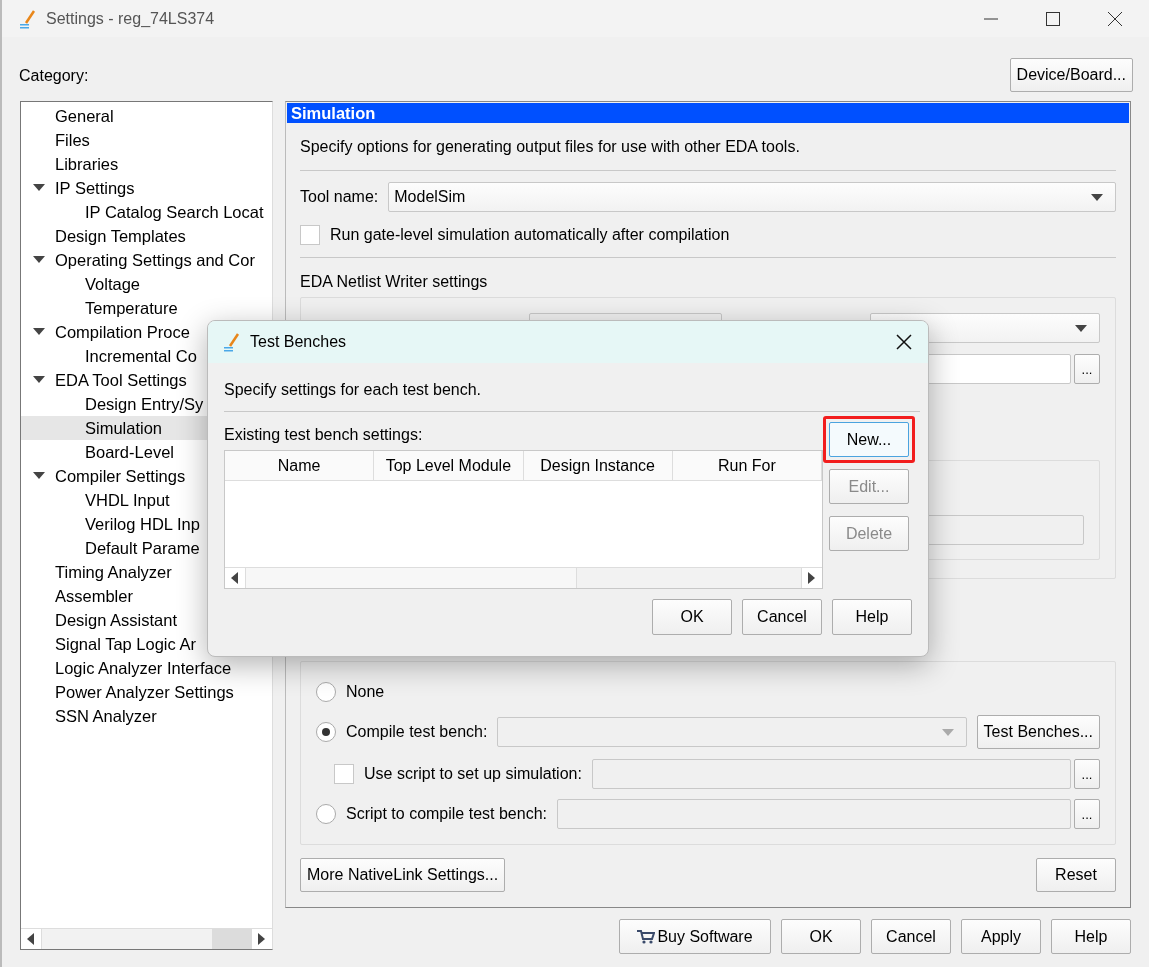 The image size is (1149, 967). I want to click on tree-item: General, so click(146, 116).